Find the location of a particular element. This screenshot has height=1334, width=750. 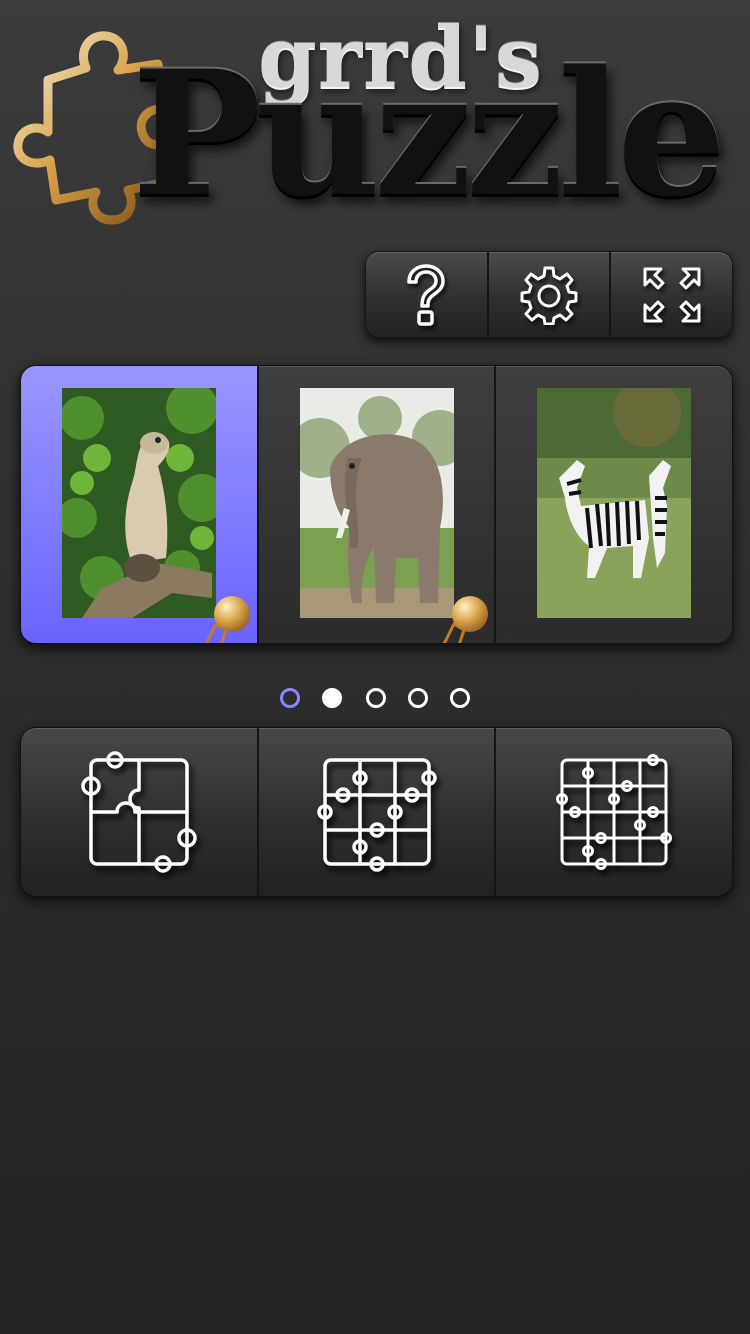

settings-button is located at coordinates (550, 294).